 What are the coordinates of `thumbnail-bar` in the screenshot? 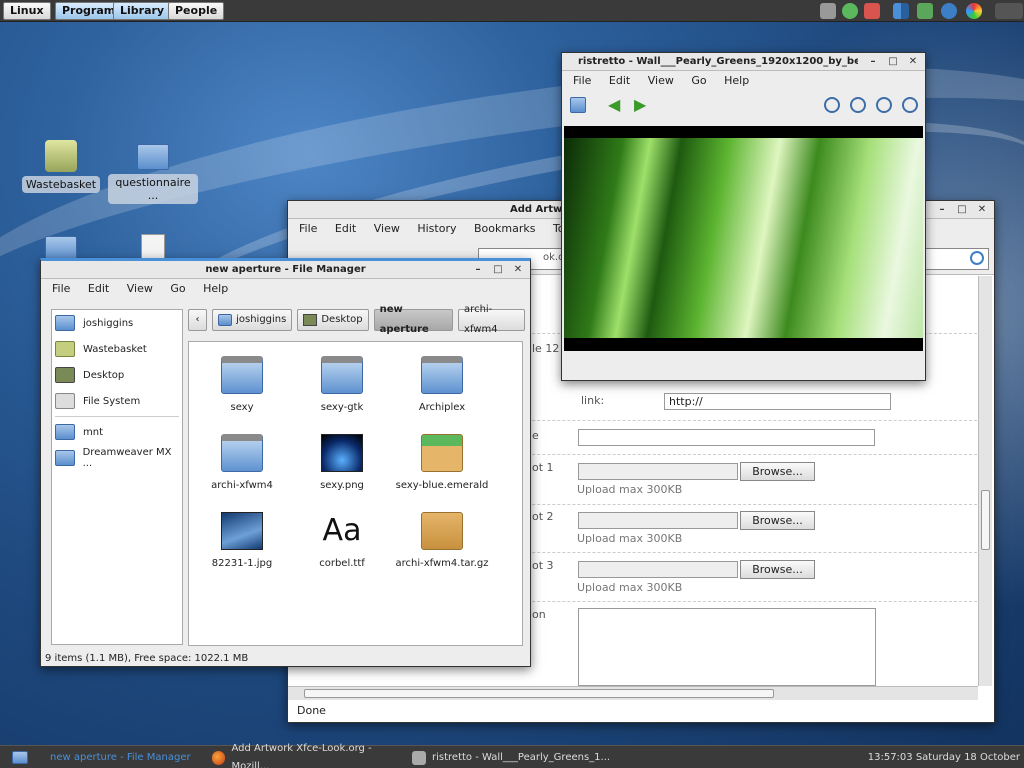 It's located at (743, 365).